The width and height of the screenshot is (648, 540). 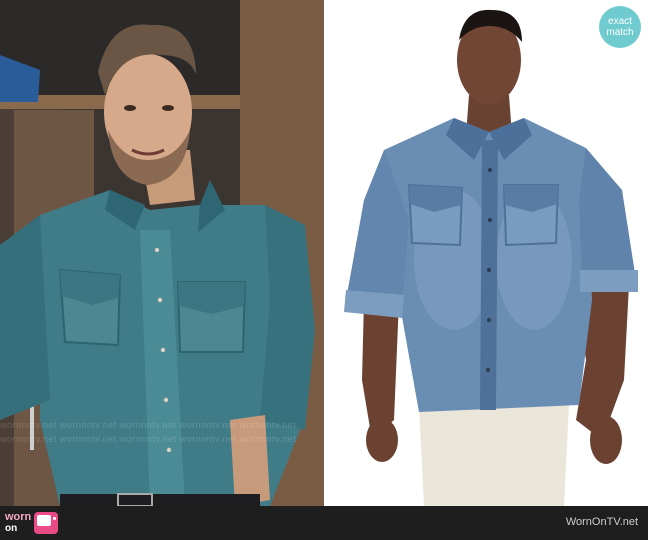 I want to click on logo-word-2: on, so click(x=11, y=528).